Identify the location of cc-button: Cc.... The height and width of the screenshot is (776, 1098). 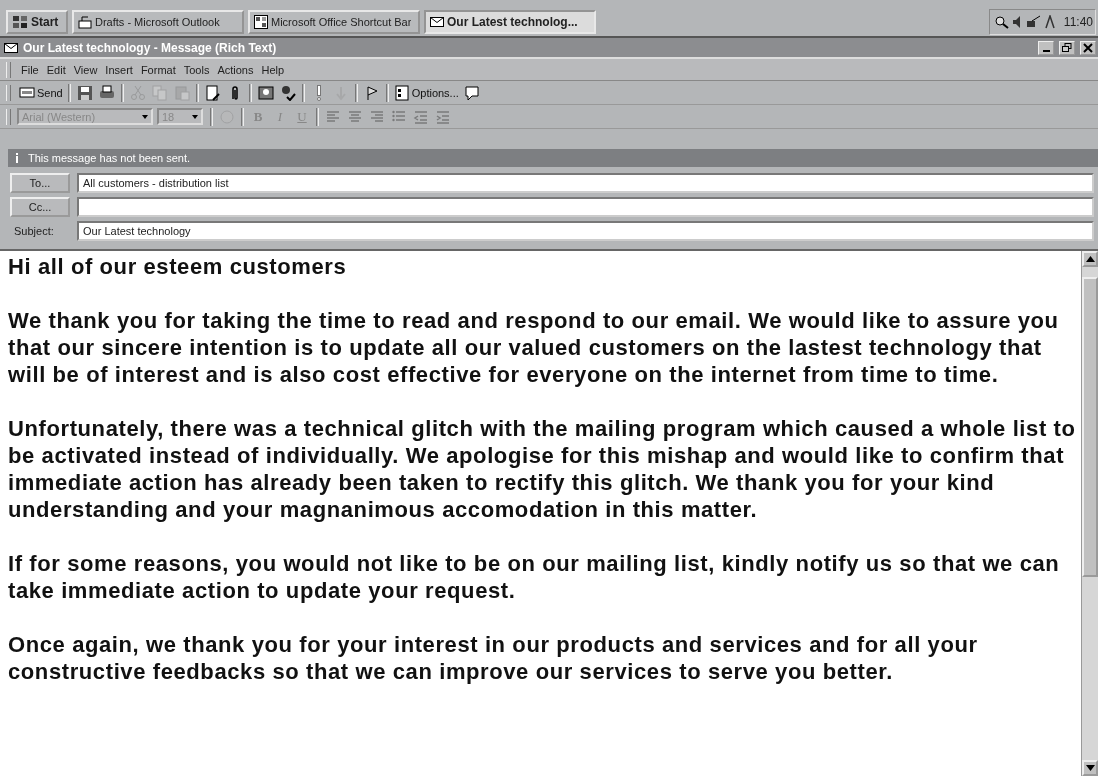
(40, 207).